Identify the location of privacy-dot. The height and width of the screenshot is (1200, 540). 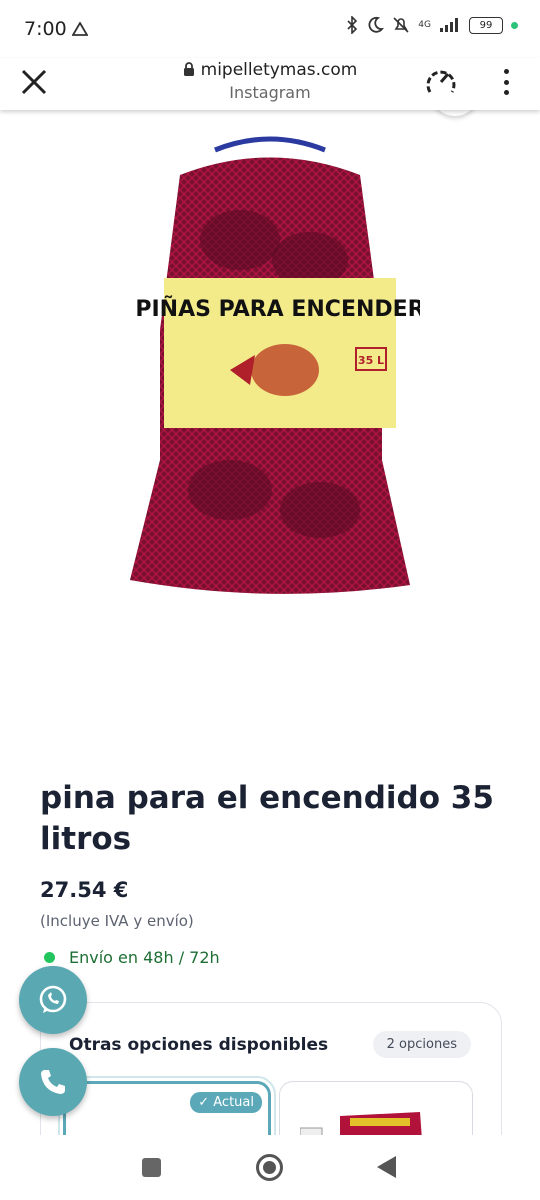
(514, 25).